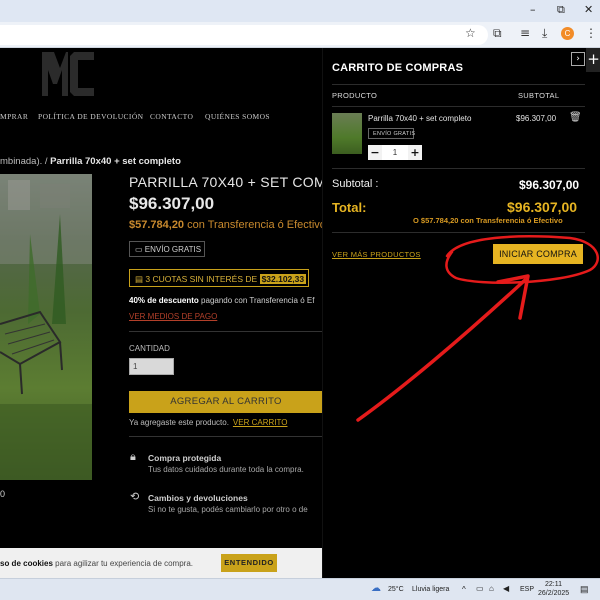  I want to click on cookie-text-bold: so de cookies, so click(26, 563).